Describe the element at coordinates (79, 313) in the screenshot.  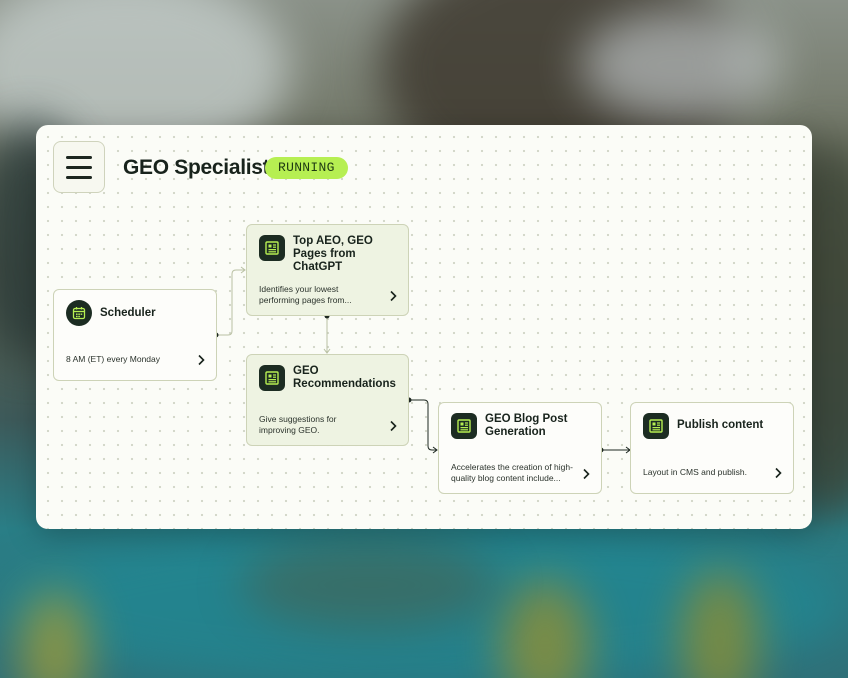
I see `calendar-icon` at that location.